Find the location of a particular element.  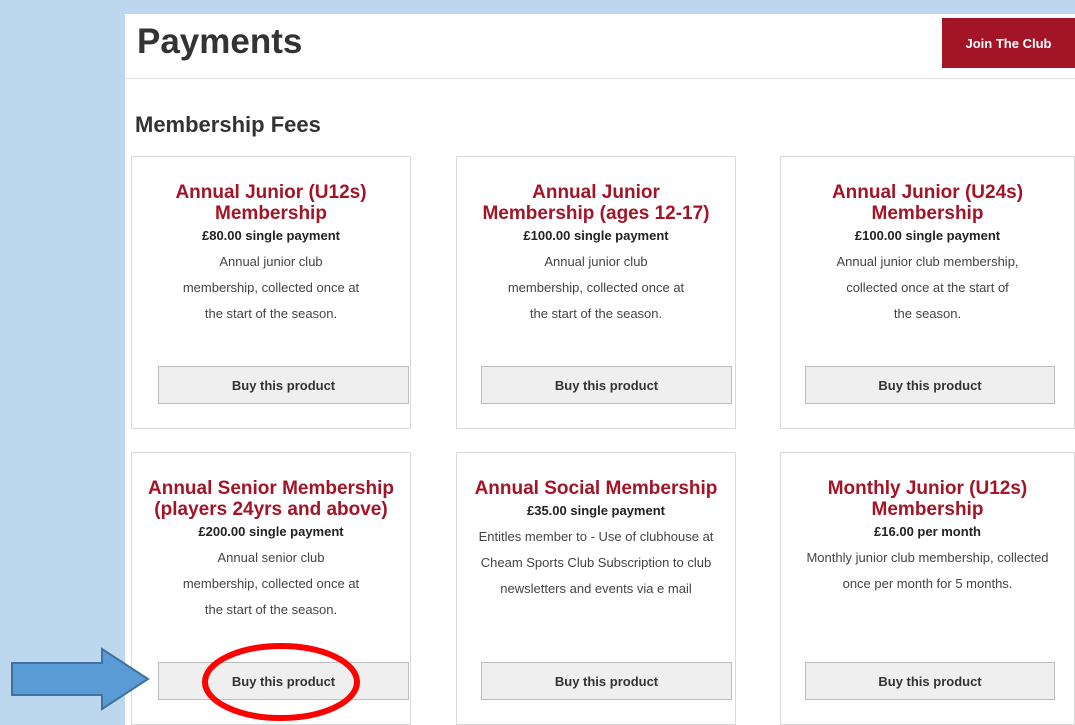

section-heading: Membership Fees is located at coordinates (228, 124).